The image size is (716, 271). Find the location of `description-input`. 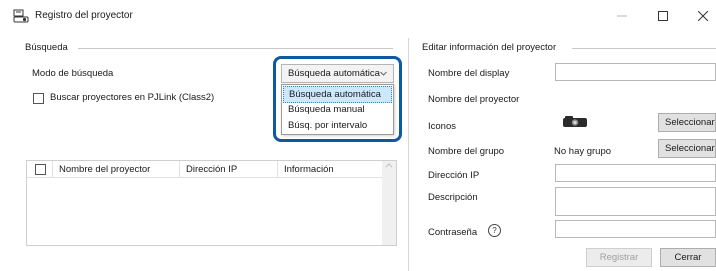

description-input is located at coordinates (635, 201).